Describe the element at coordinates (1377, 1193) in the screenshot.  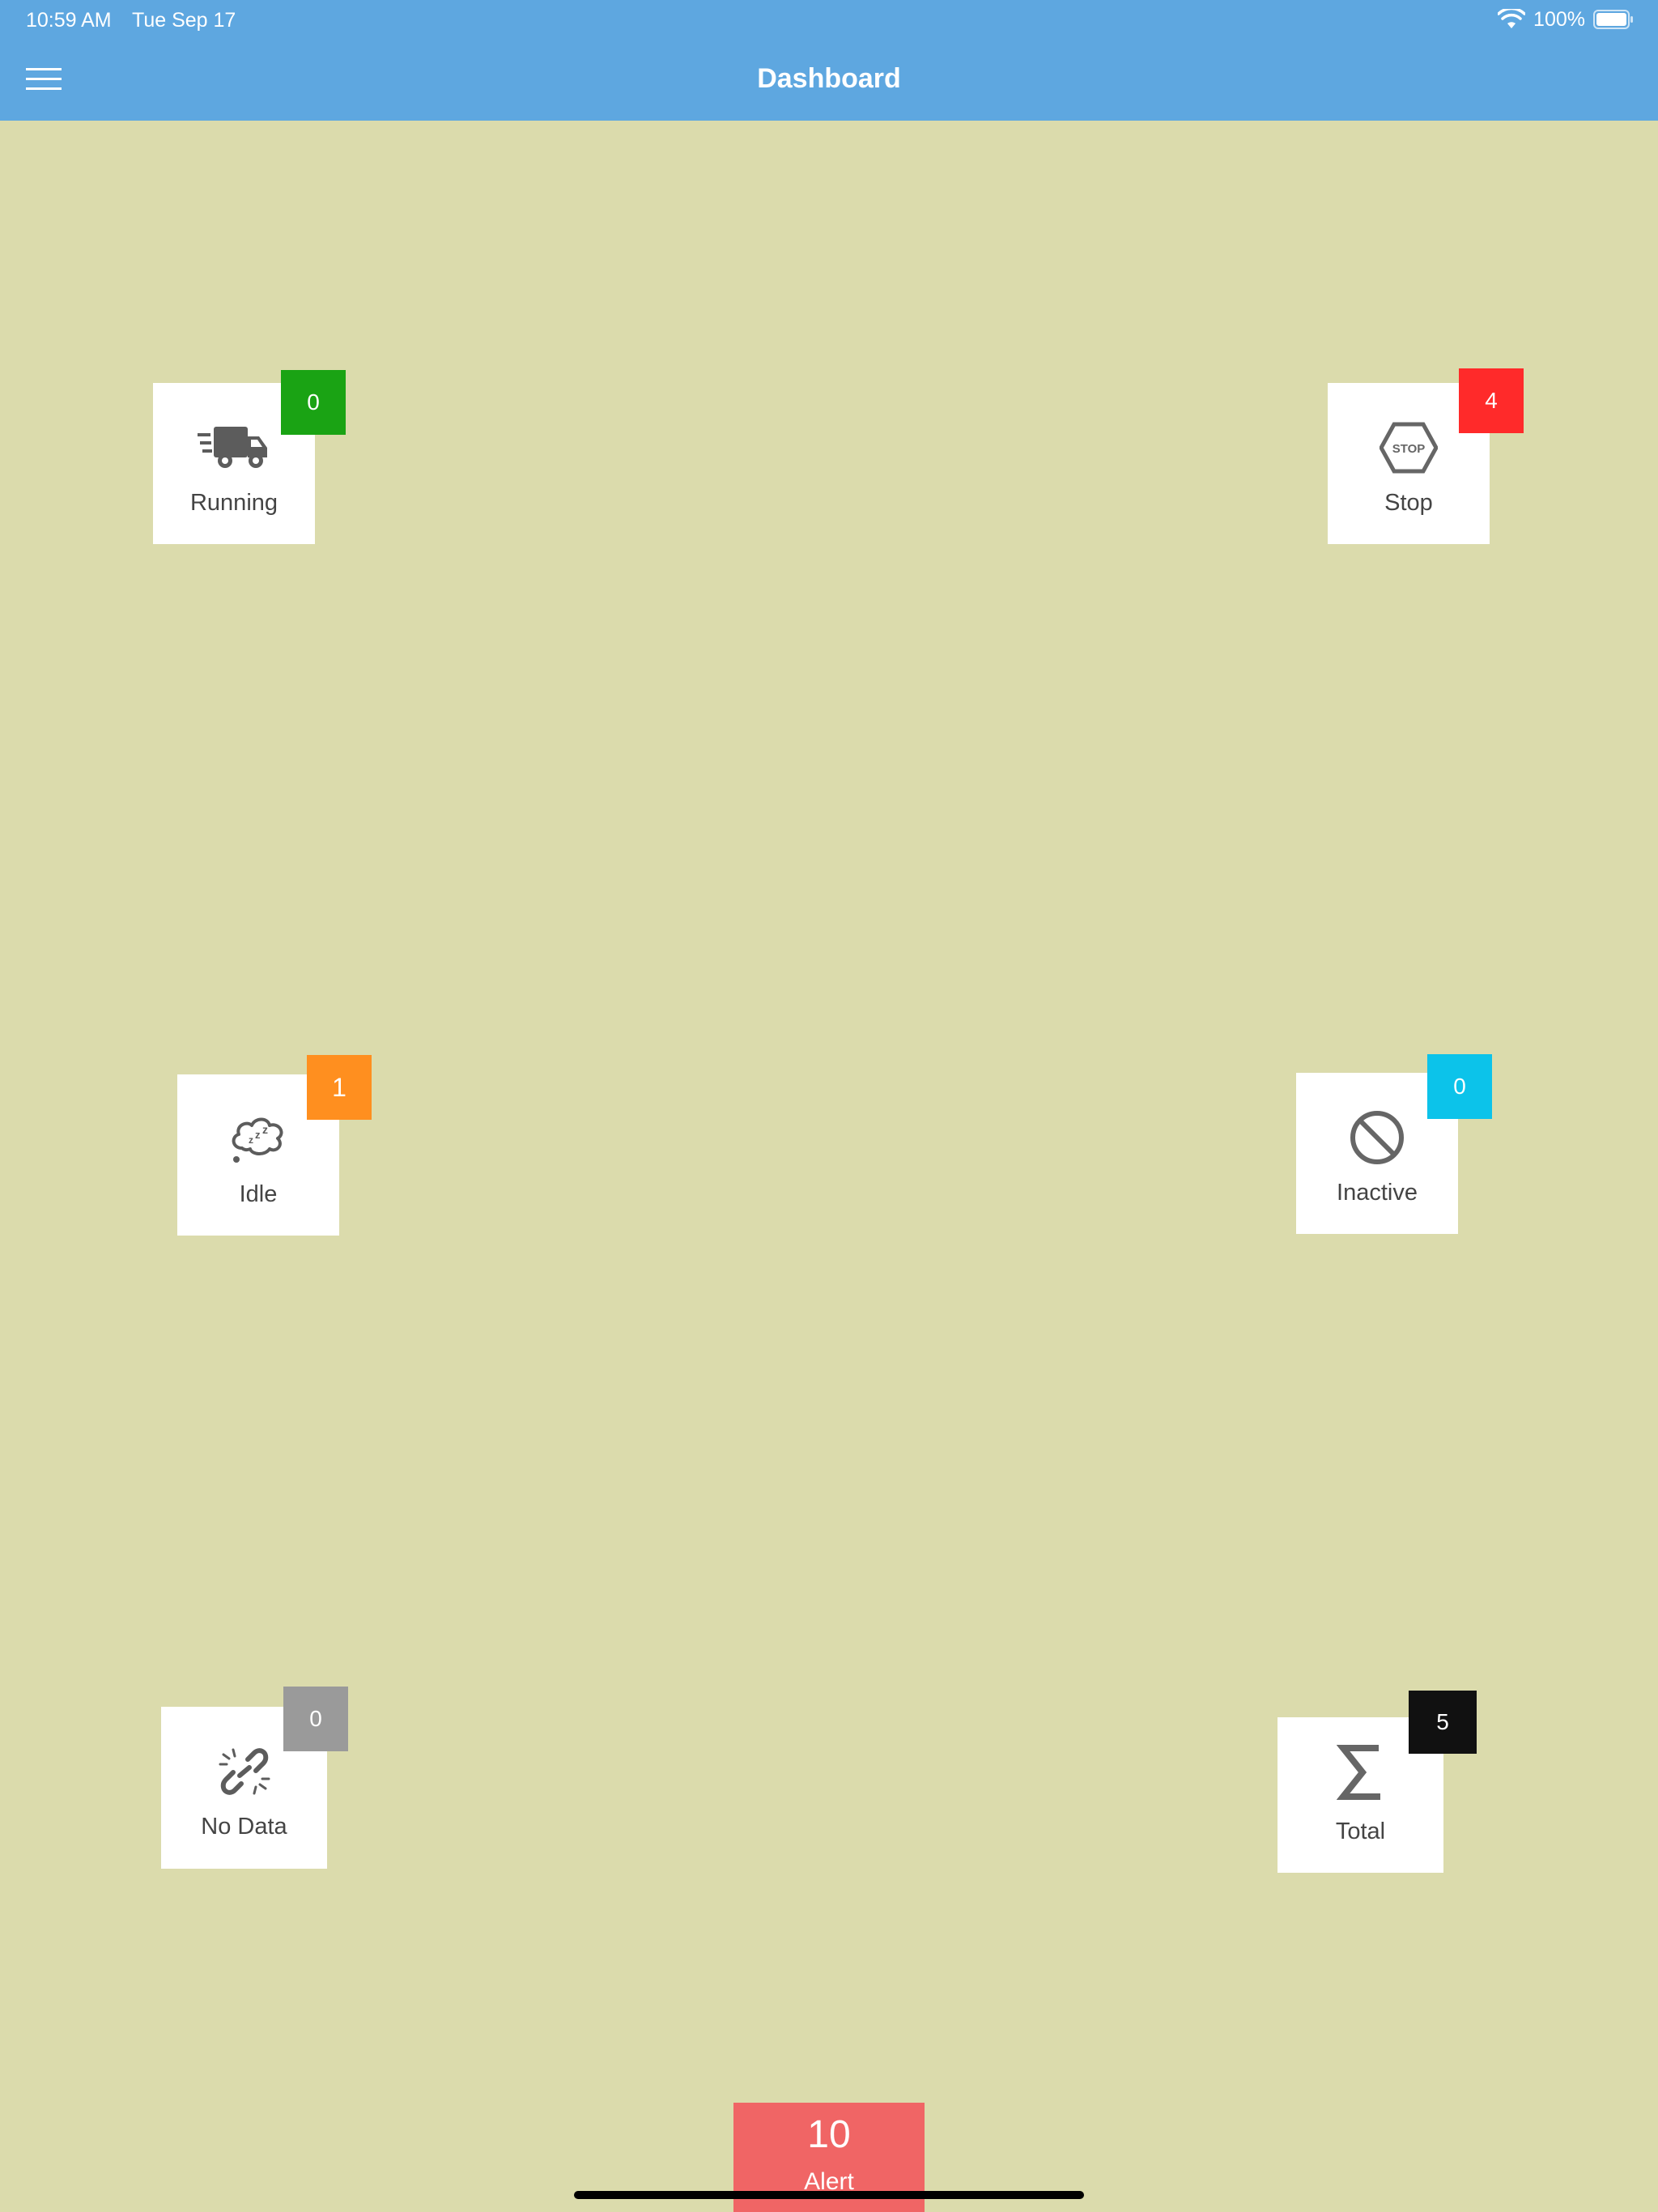
I see `inactive-label: Inactive` at that location.